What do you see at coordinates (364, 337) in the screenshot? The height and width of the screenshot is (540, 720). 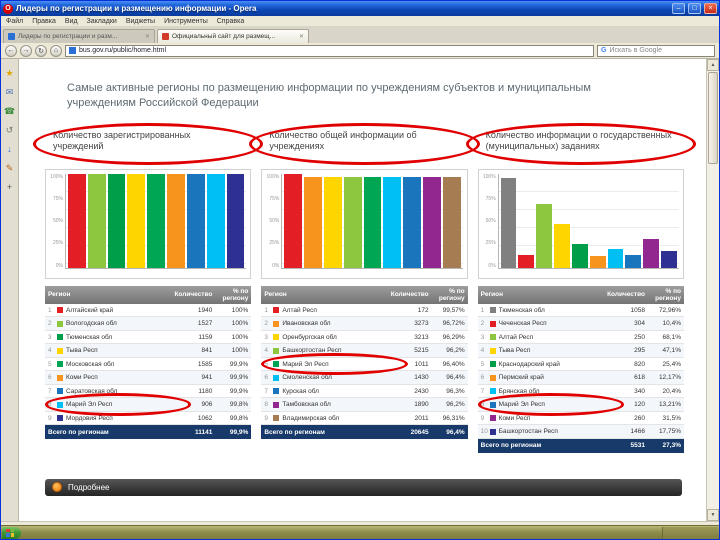 I see `table-row: 3 Оренбургская обл 3213 96,29%` at bounding box center [364, 337].